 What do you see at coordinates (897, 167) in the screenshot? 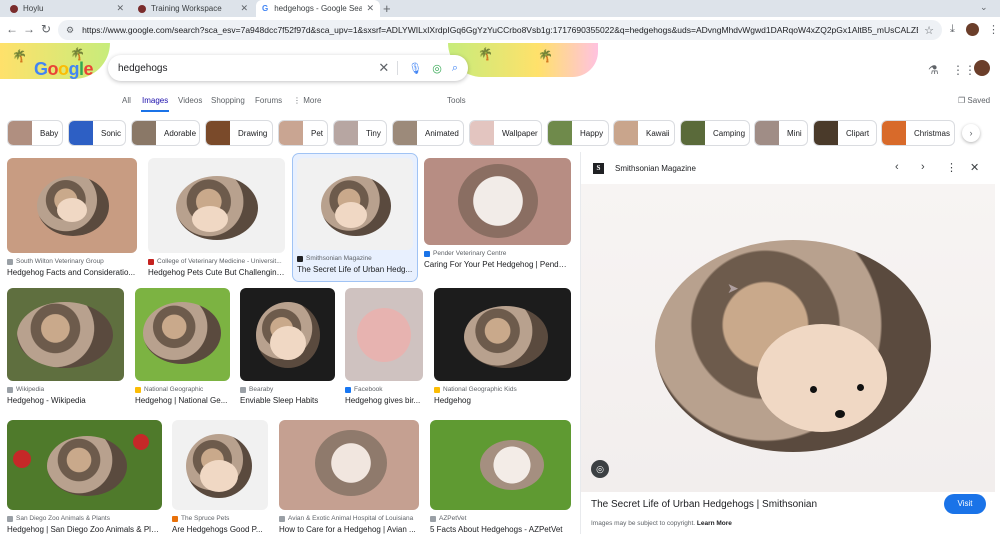
I see `chevron-left-icon: ‹` at bounding box center [897, 167].